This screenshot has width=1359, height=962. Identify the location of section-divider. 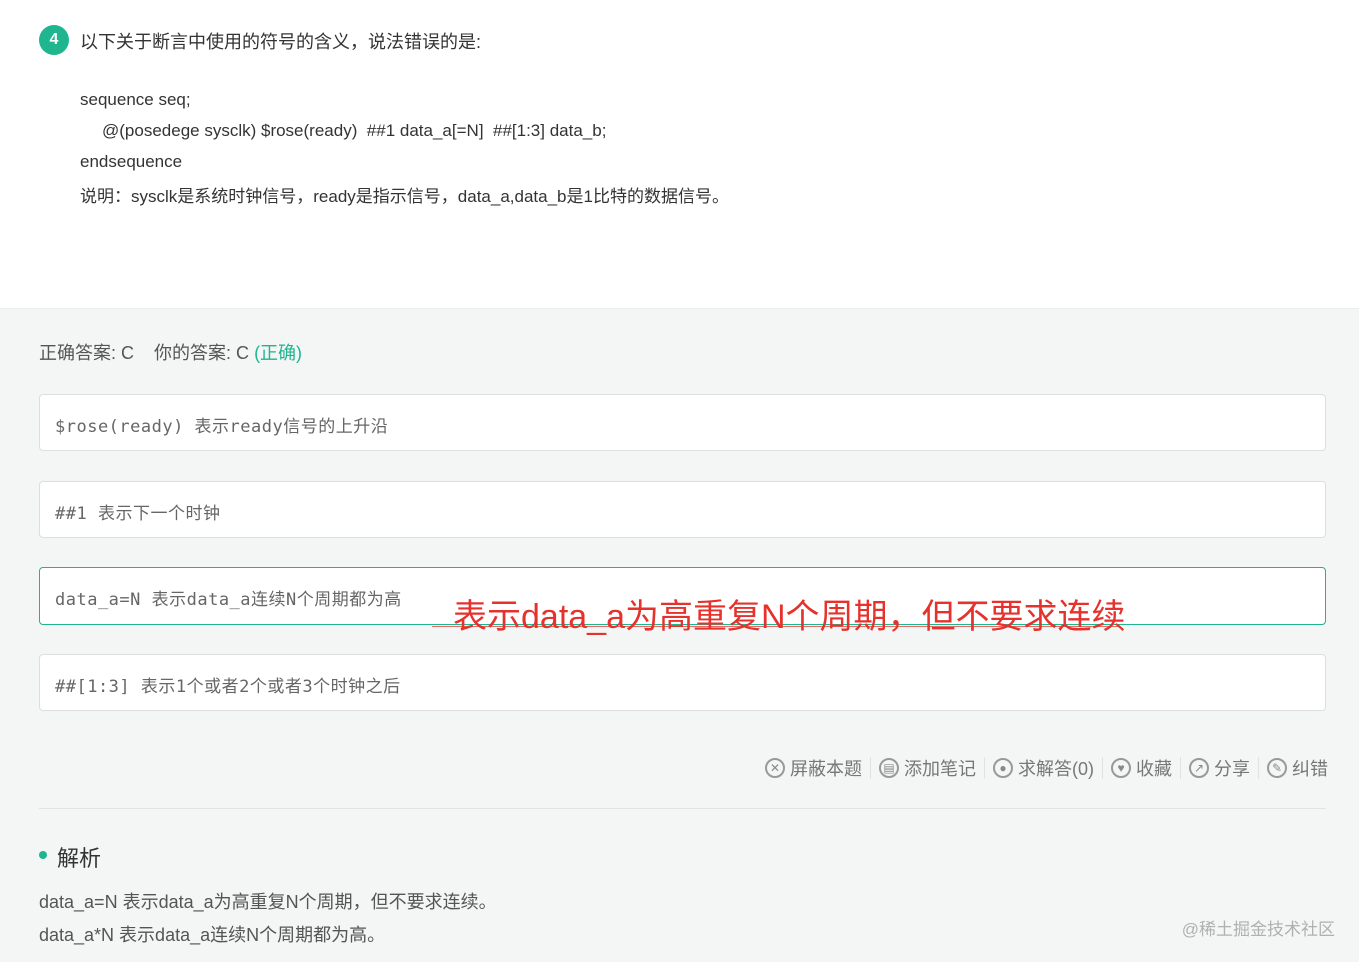
(682, 808).